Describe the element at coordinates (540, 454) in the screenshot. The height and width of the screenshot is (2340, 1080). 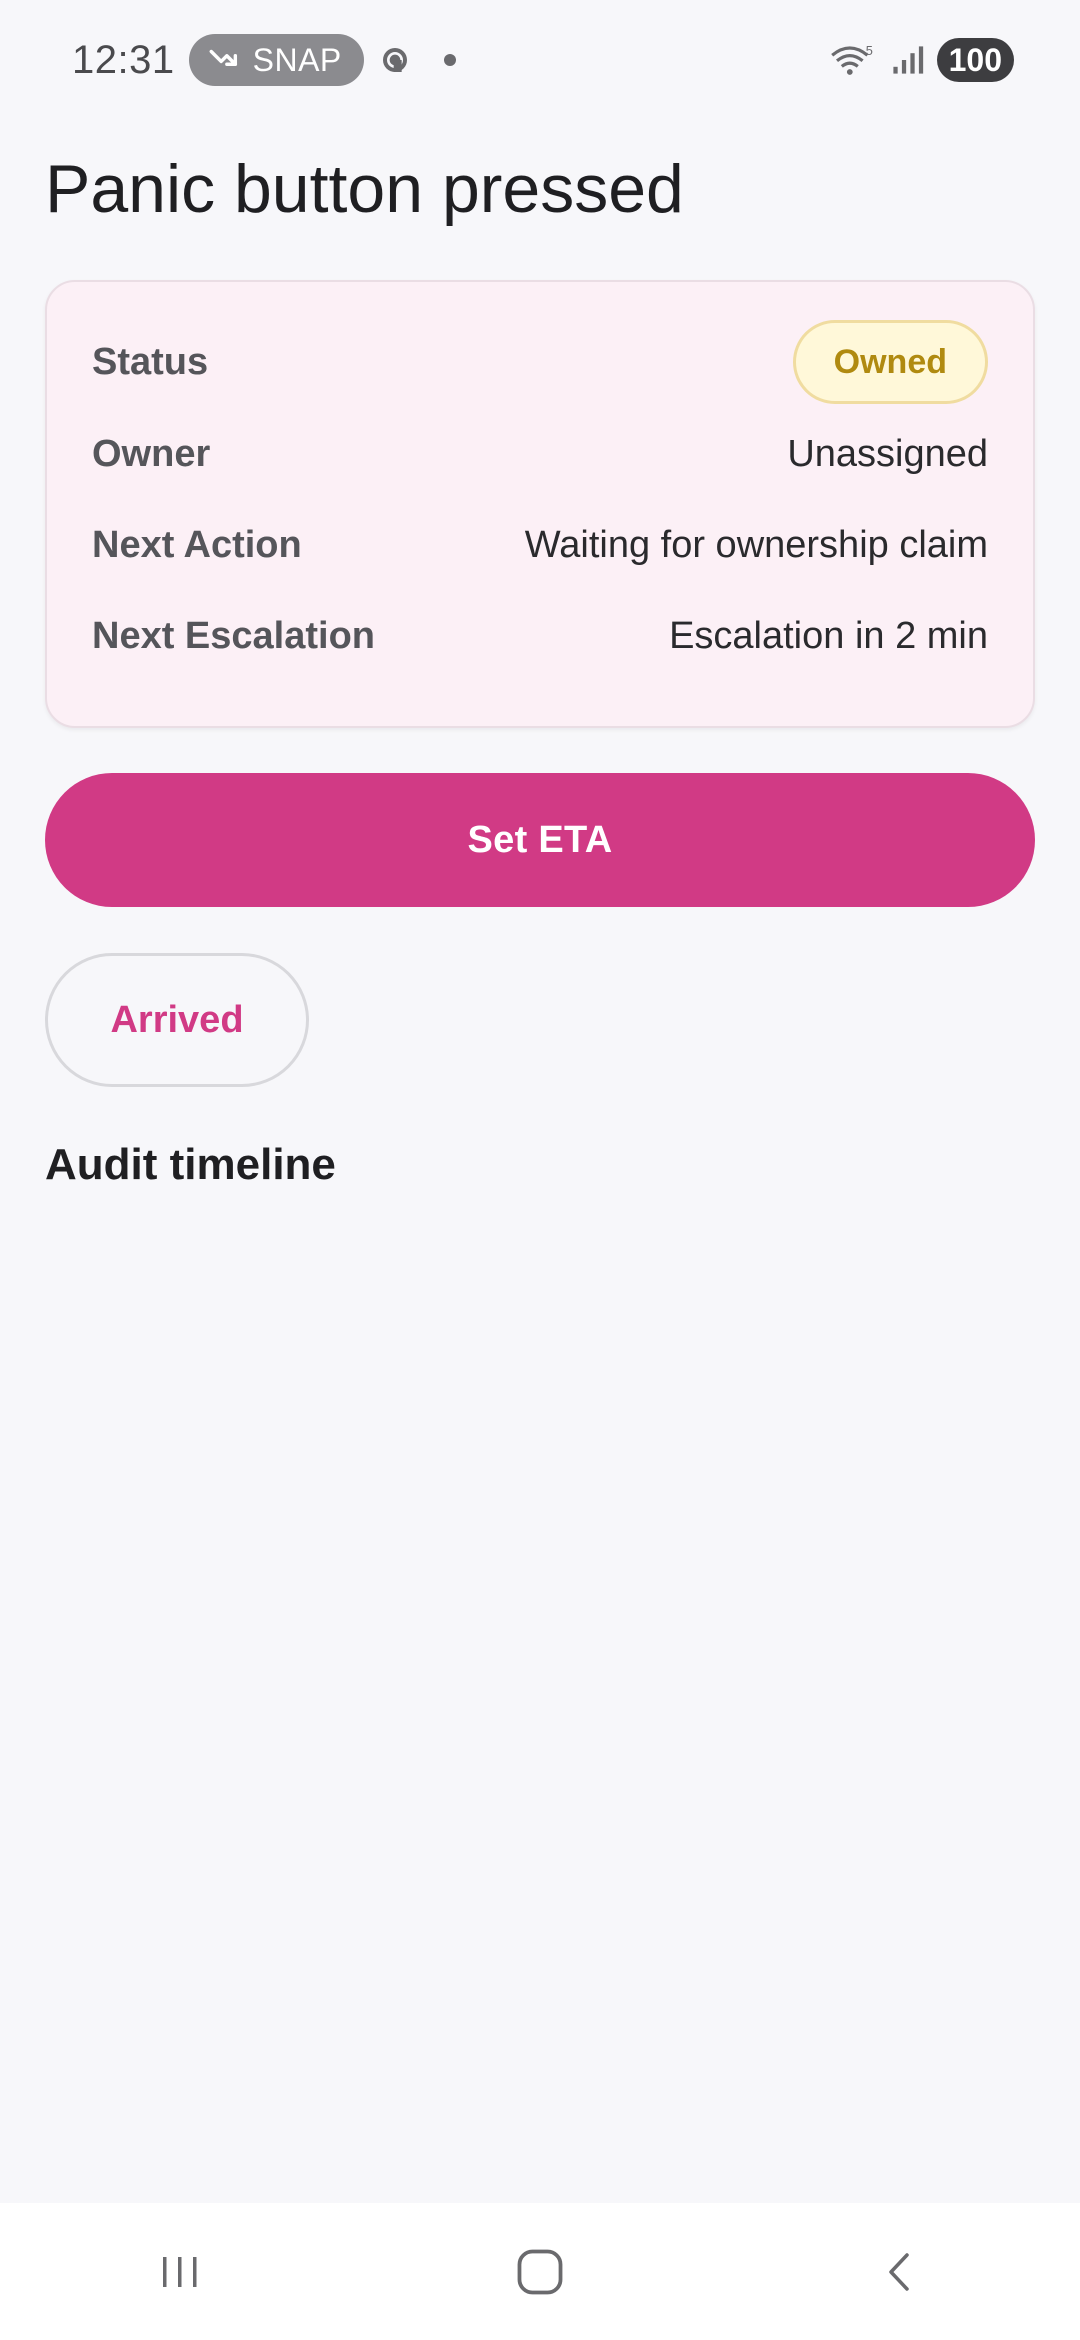
I see `owner-row: Owner Unassigned` at that location.